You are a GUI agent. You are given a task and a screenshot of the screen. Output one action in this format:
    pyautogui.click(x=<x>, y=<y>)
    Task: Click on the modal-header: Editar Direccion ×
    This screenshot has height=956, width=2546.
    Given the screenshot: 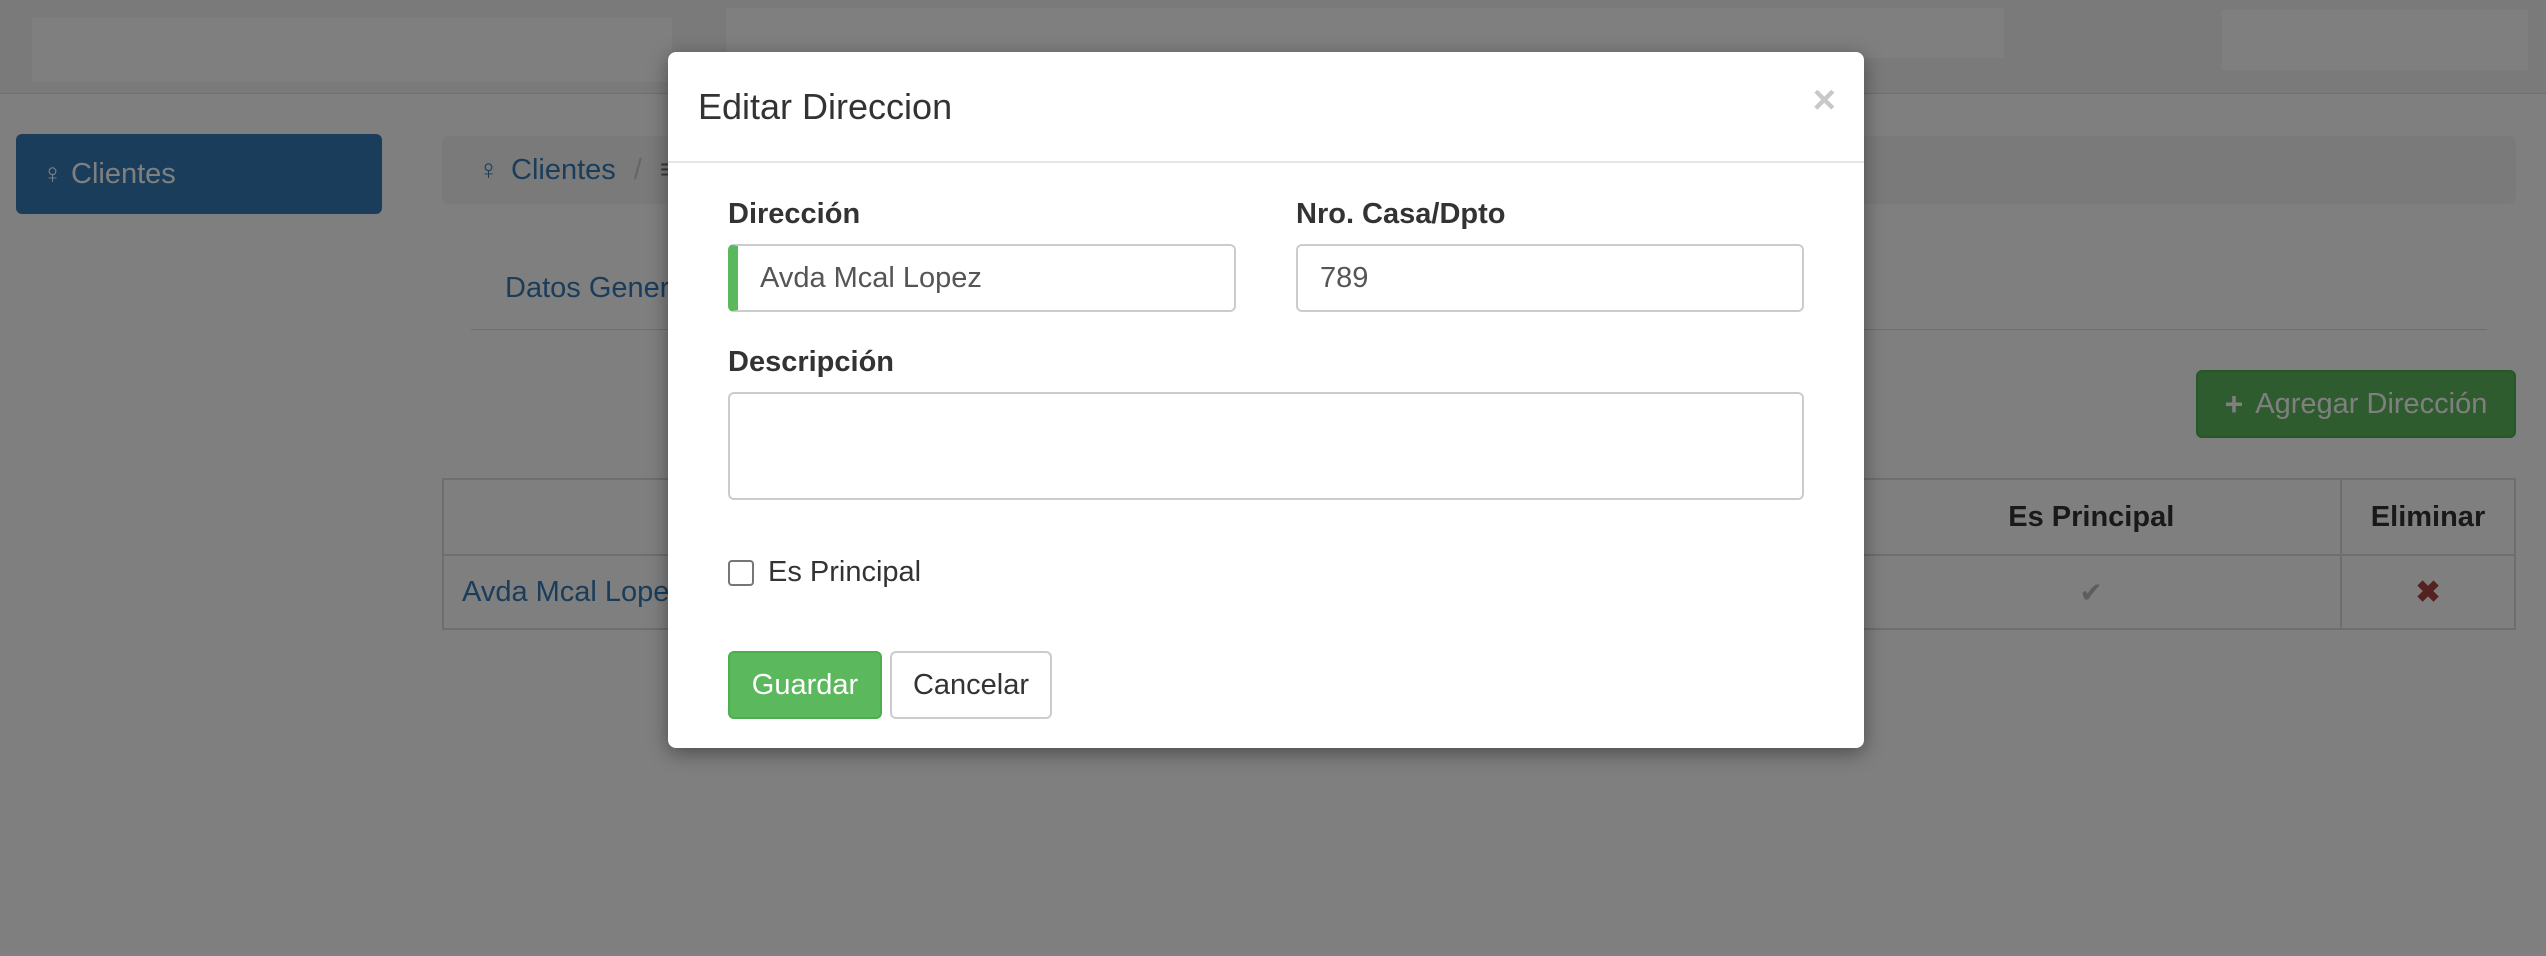 What is the action you would take?
    pyautogui.click(x=1266, y=107)
    